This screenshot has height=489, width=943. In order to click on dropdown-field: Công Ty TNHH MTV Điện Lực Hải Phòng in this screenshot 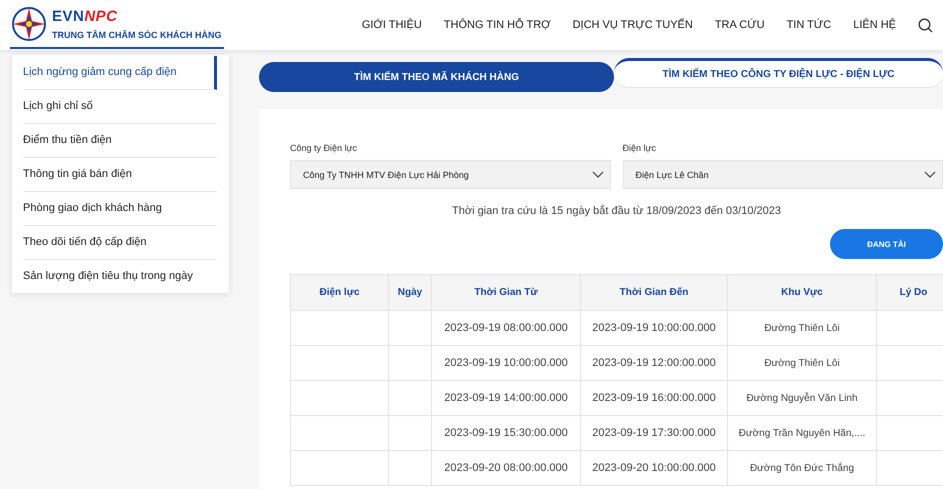, I will do `click(450, 174)`.